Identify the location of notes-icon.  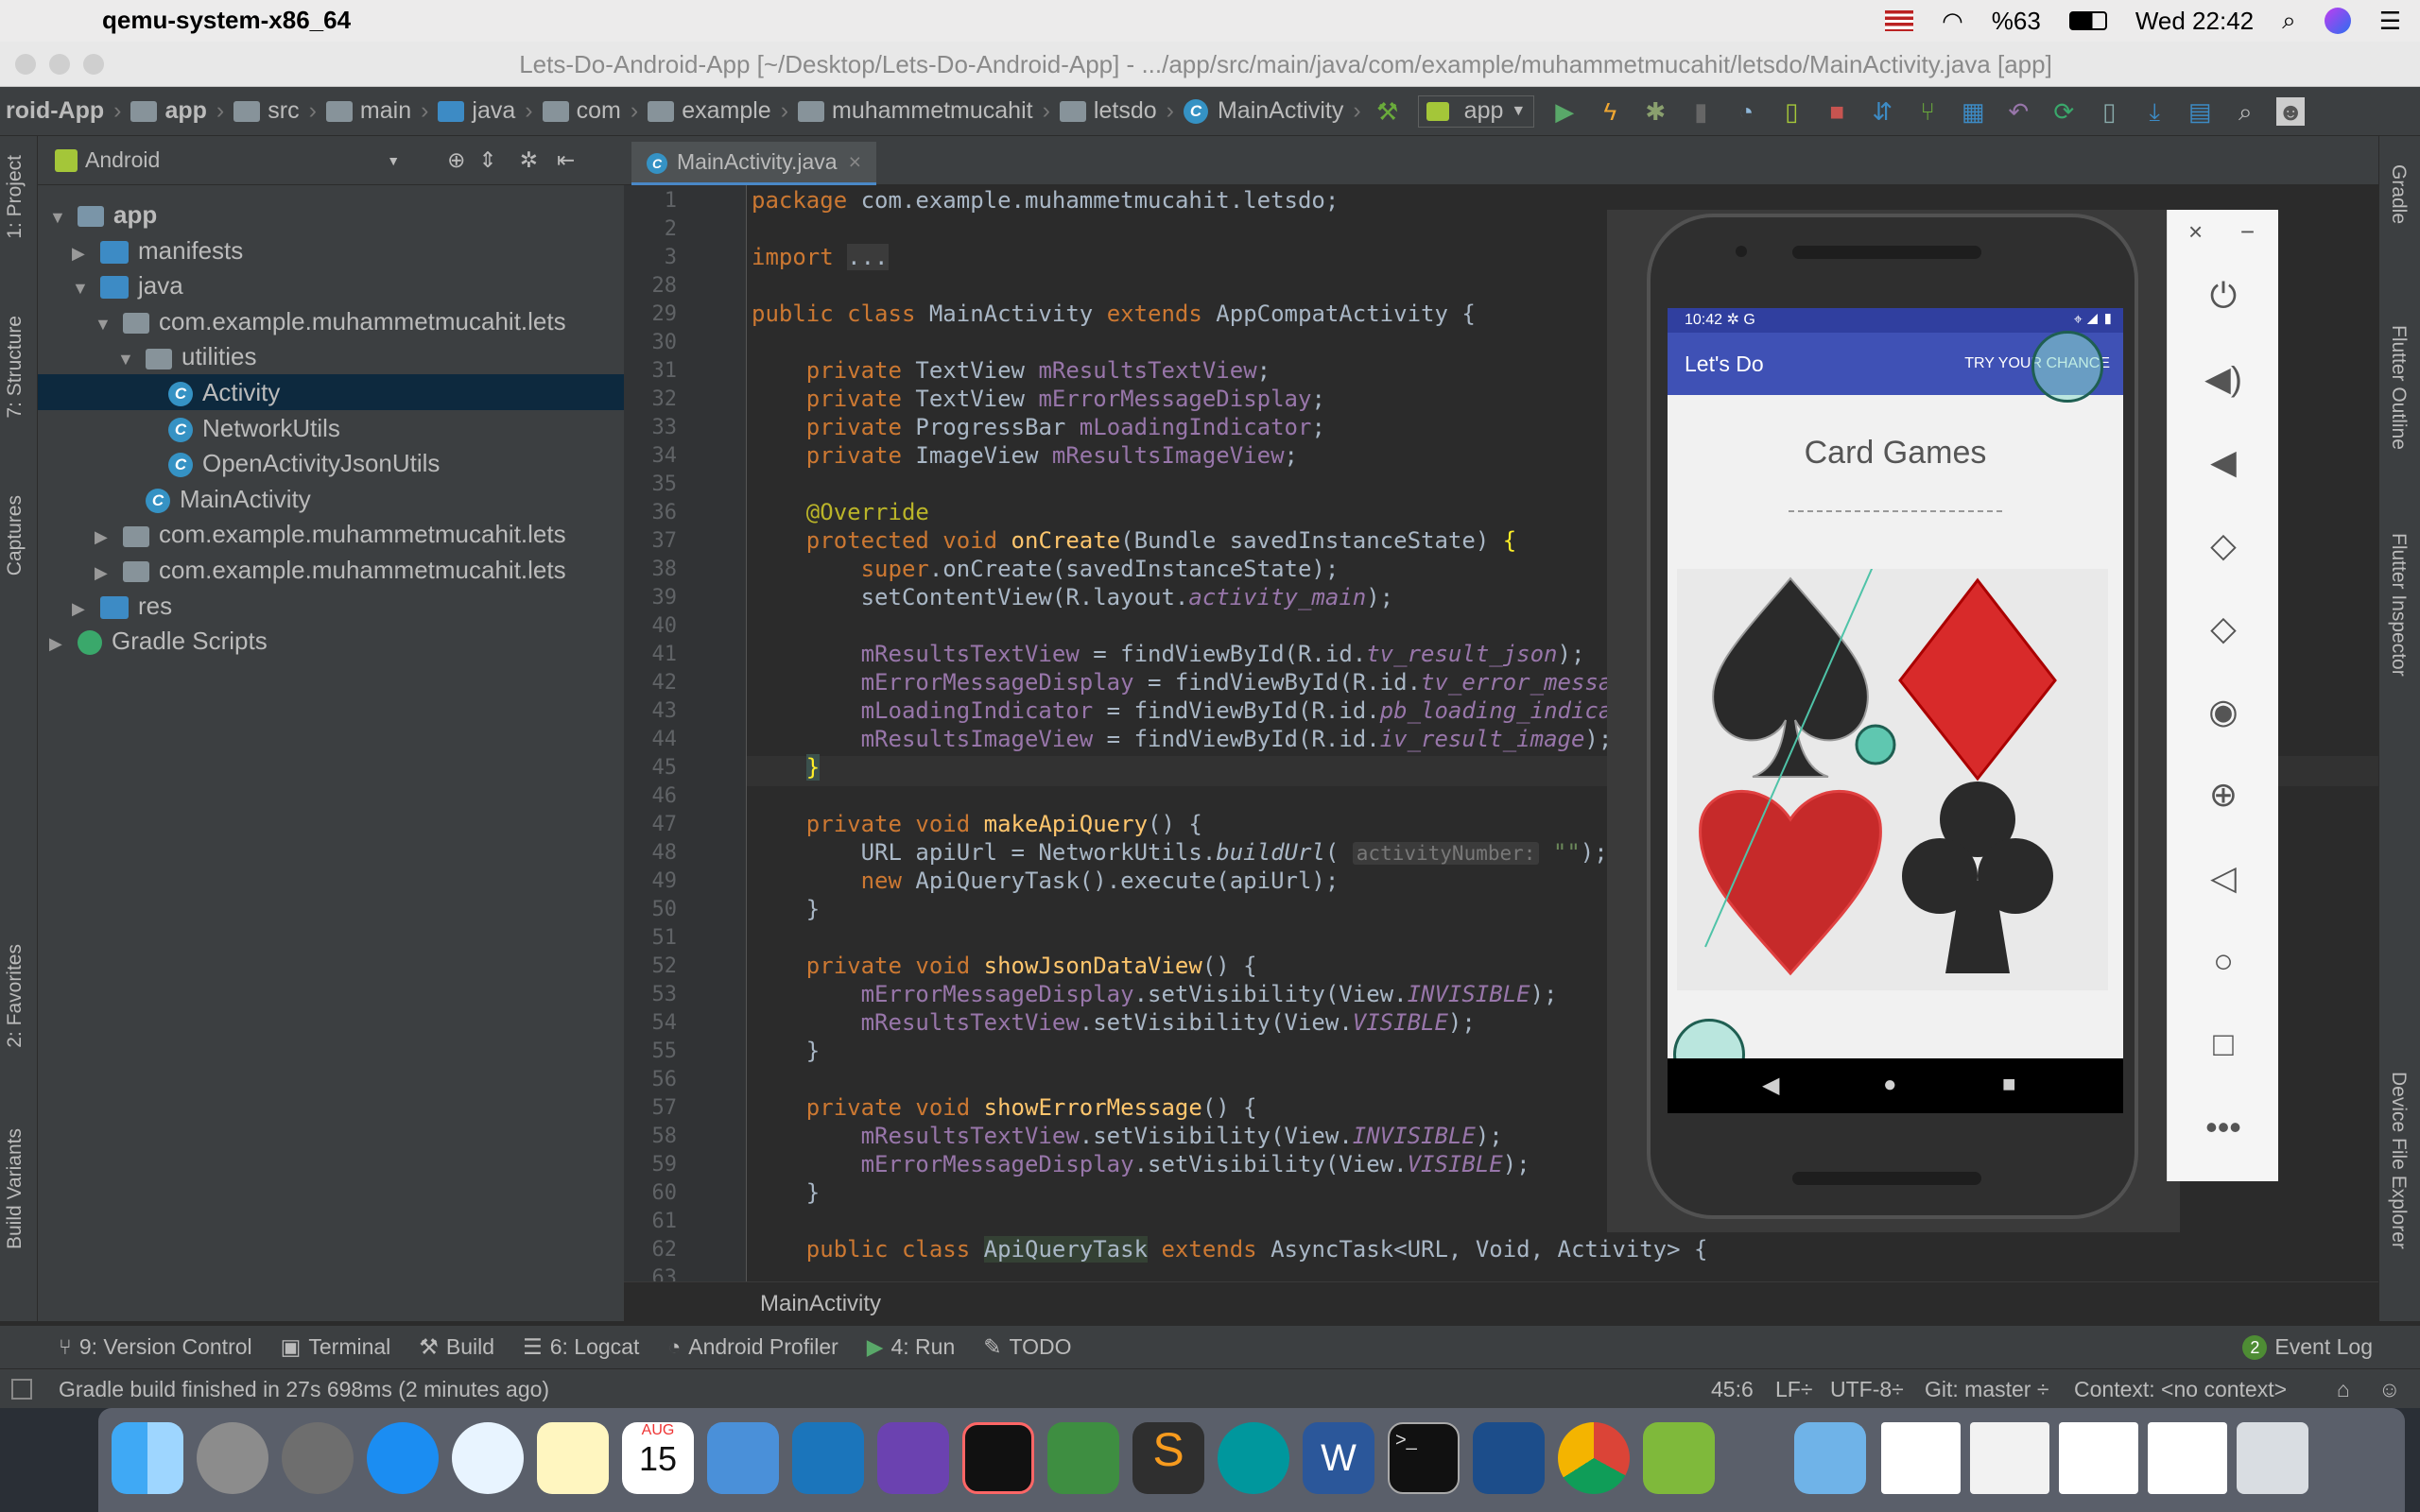
(573, 1458).